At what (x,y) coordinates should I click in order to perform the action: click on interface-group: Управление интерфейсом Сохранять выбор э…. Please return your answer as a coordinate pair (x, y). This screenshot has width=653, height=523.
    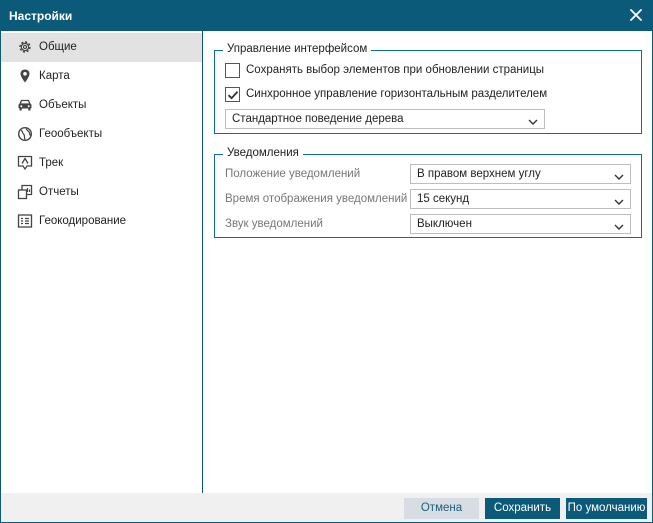
    Looking at the image, I should click on (428, 88).